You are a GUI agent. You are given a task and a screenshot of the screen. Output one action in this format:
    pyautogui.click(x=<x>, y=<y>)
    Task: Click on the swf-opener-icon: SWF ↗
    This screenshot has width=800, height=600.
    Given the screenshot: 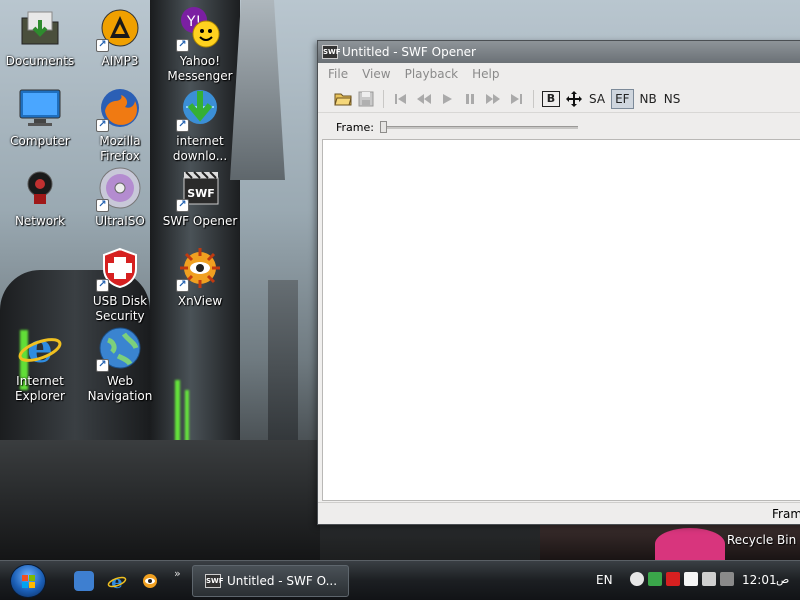 What is the action you would take?
    pyautogui.click(x=199, y=189)
    